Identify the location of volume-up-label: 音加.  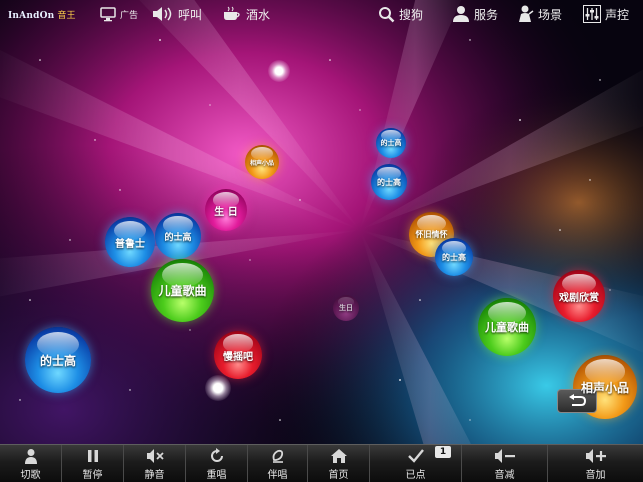
(595, 475).